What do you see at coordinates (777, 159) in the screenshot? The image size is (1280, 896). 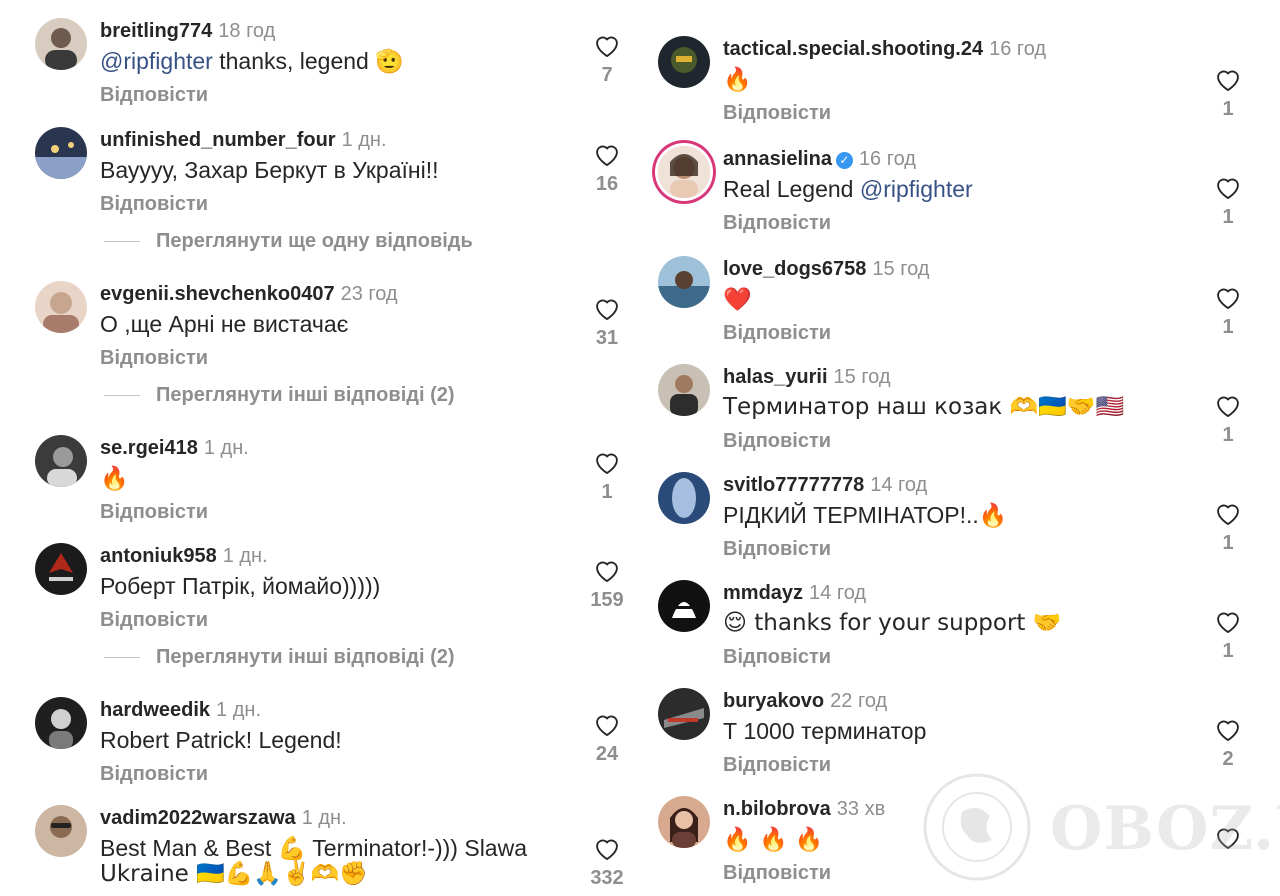 I see `comment-username: annasielina` at bounding box center [777, 159].